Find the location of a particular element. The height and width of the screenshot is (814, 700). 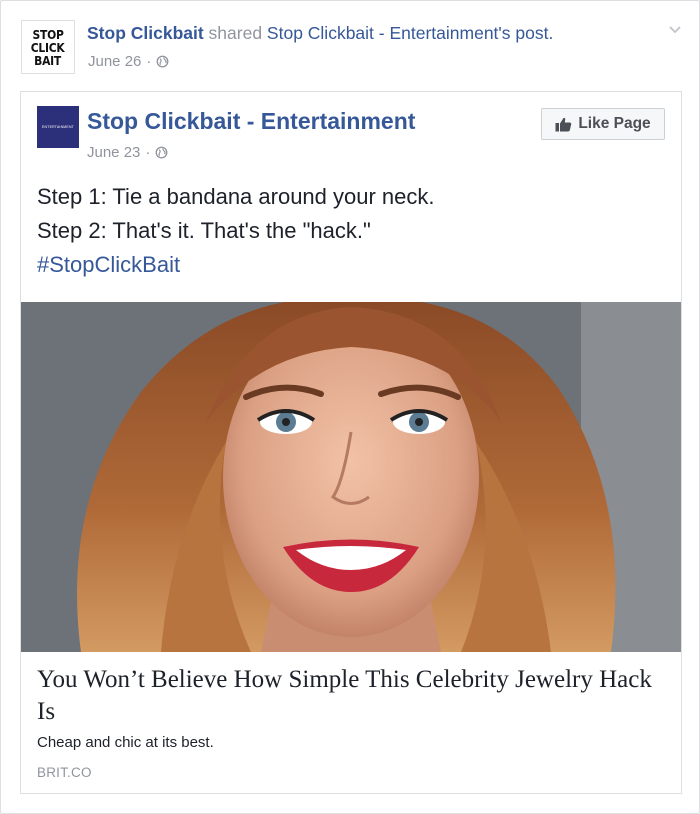

post-date-row: June 23 · is located at coordinates (127, 152).